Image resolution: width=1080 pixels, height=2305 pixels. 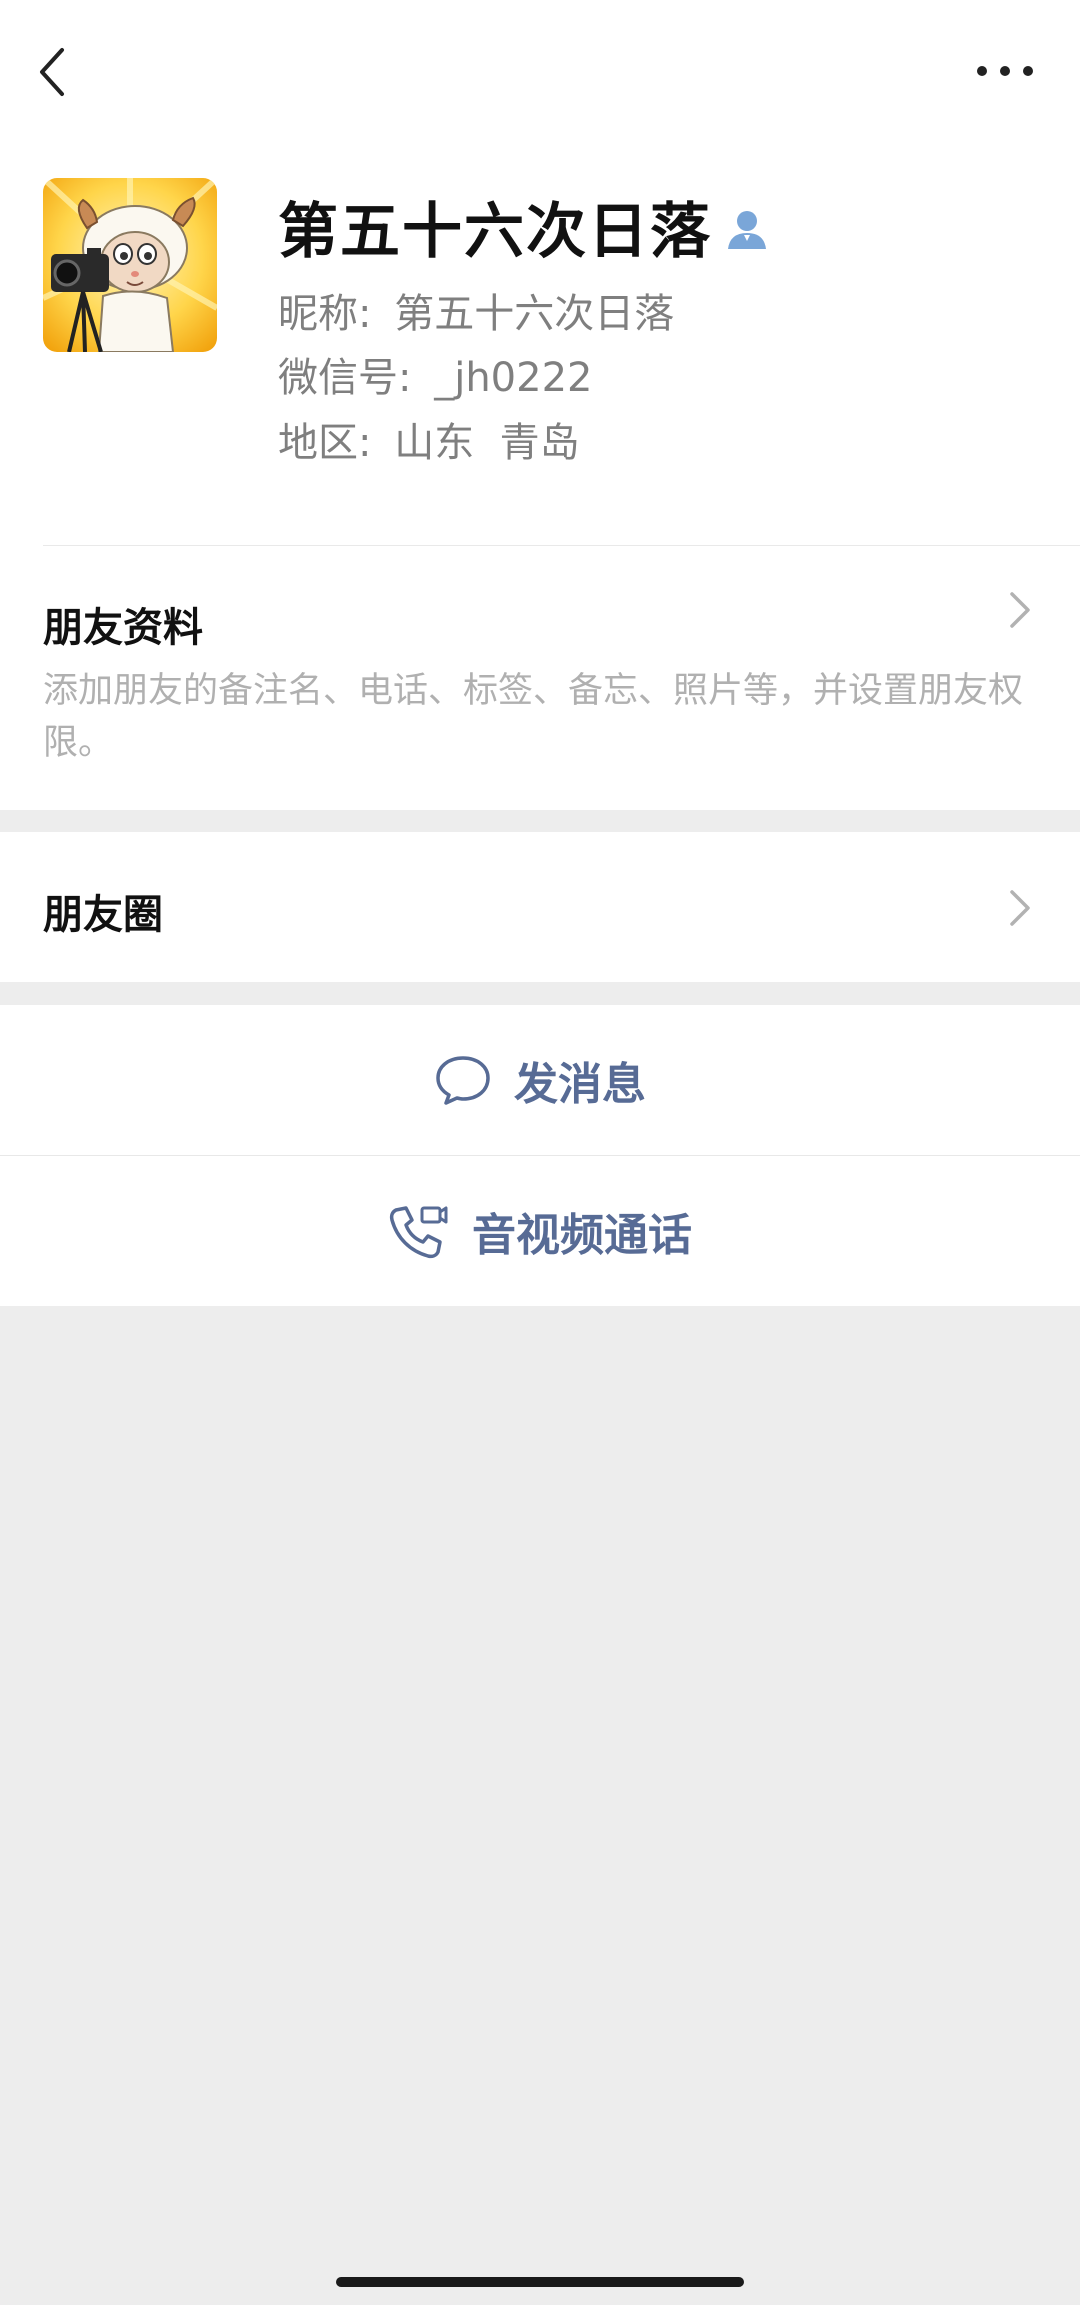 I want to click on more-button, so click(x=1005, y=70).